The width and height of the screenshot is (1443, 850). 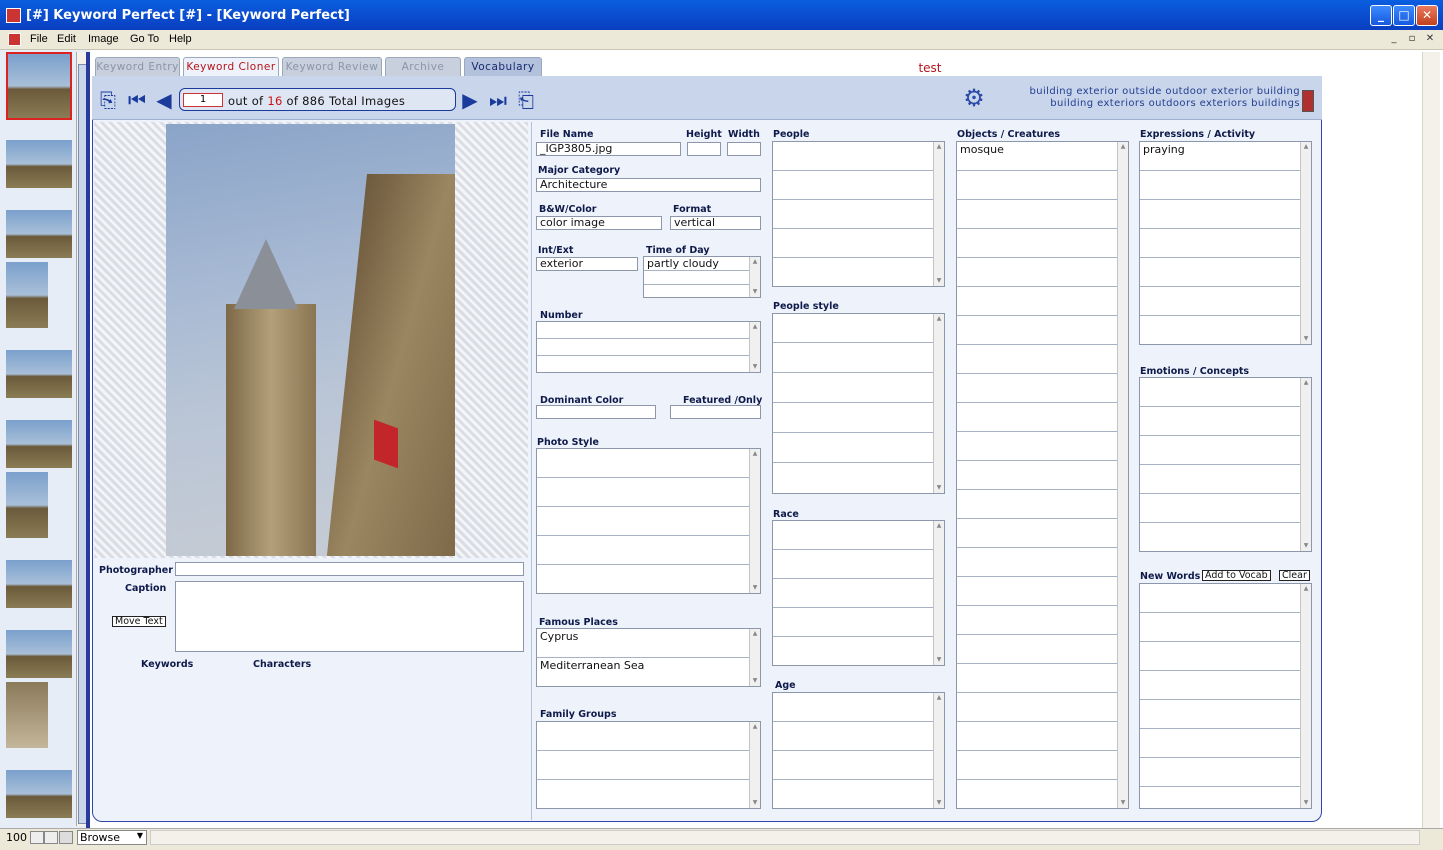 I want to click on copy-keywords-icon: ⎘, so click(x=108, y=100).